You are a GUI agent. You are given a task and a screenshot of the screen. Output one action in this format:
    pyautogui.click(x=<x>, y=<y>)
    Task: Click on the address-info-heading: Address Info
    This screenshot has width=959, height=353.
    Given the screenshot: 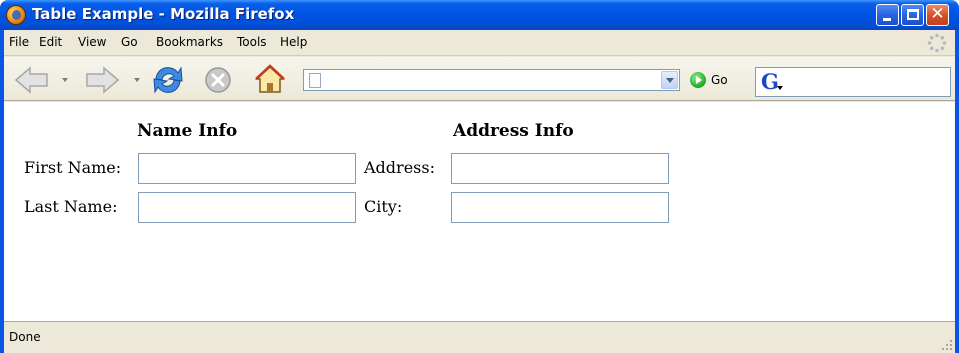 What is the action you would take?
    pyautogui.click(x=513, y=131)
    